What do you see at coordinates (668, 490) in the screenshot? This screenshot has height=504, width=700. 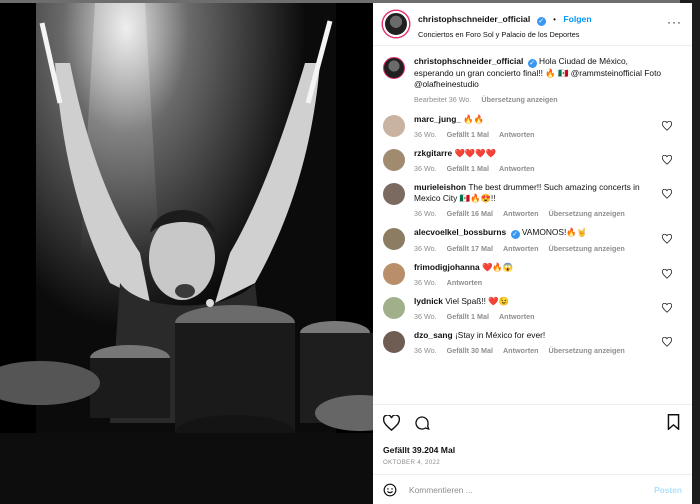 I see `post-comment-button: Posten` at bounding box center [668, 490].